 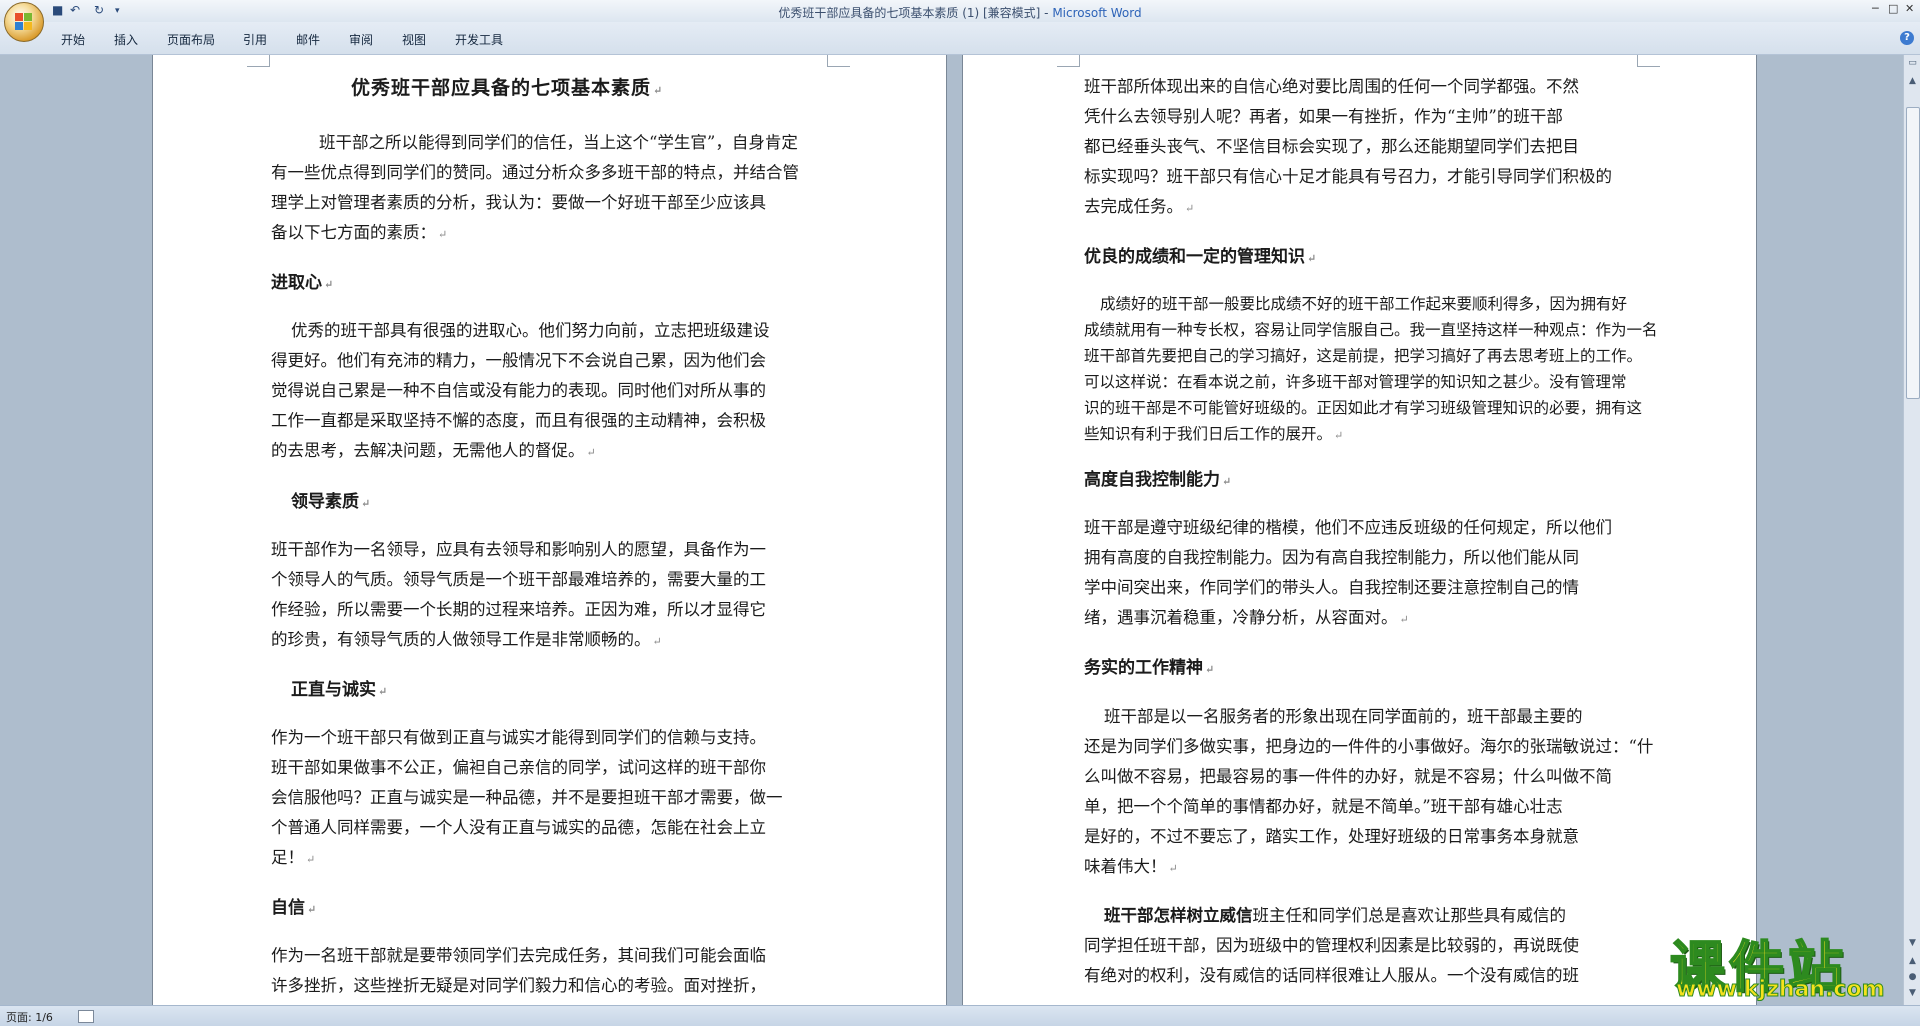 I want to click on paragraph-line: 班干部怎样树立威信班主任和同学们总是喜欢让那些具有威信的, so click(x=1335, y=915).